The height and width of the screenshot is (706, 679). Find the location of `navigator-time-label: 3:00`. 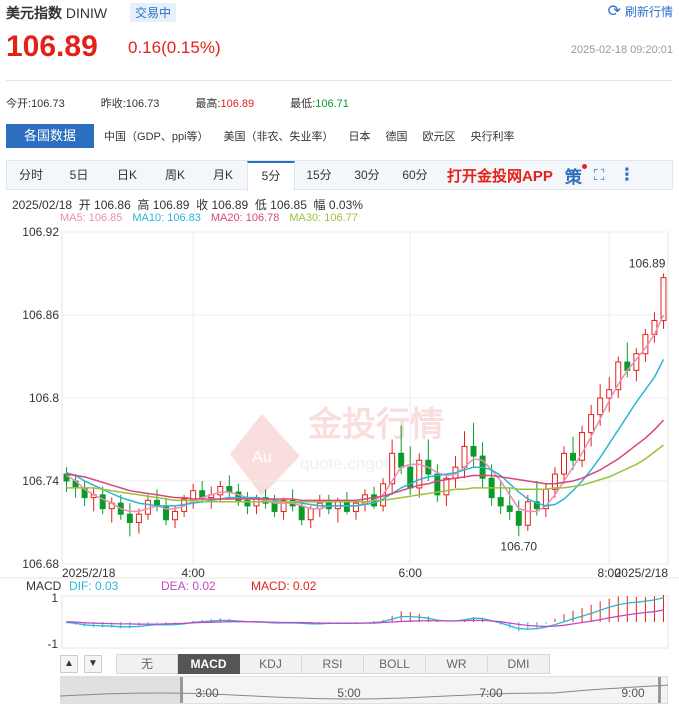

navigator-time-label: 3:00 is located at coordinates (207, 693).